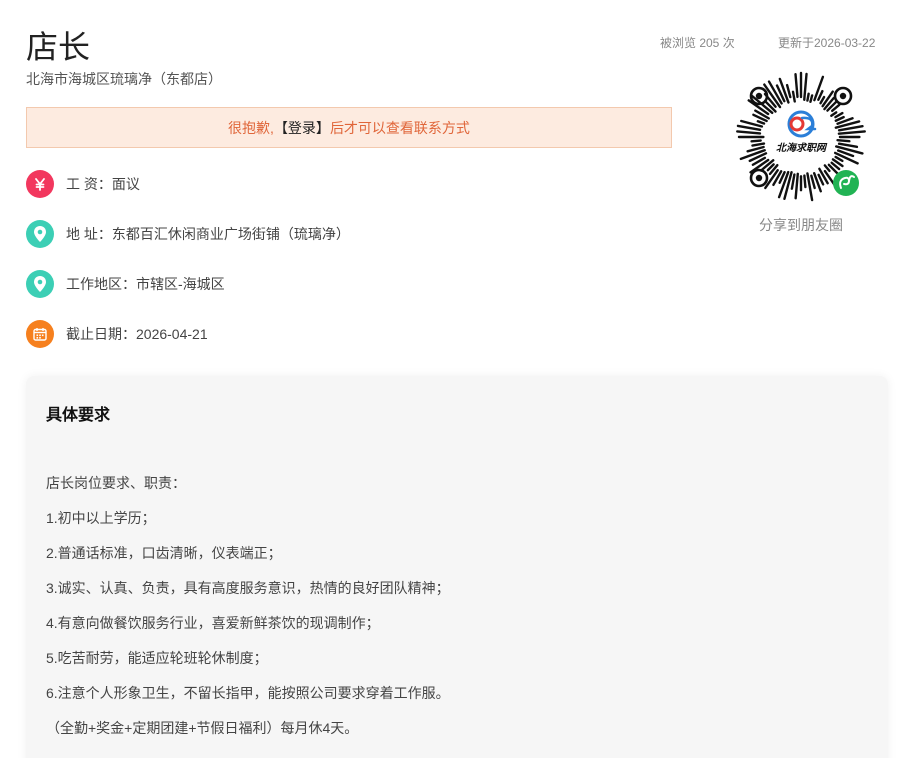  I want to click on yen-icon, so click(40, 184).